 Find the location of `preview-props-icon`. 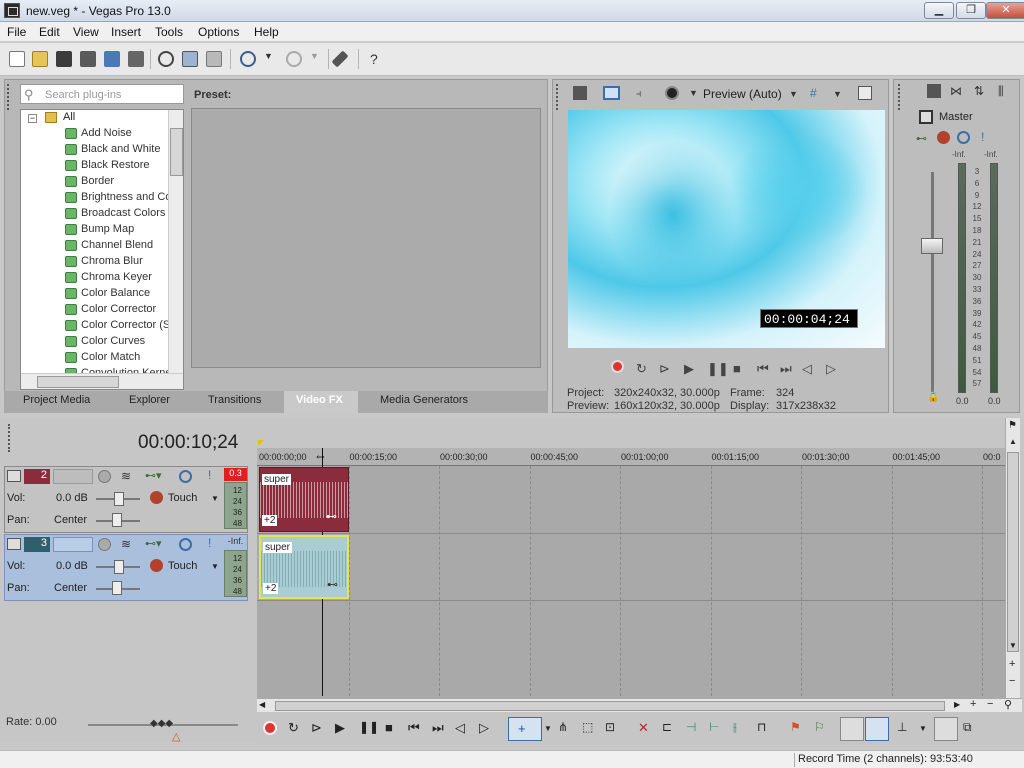

preview-props-icon is located at coordinates (580, 93).